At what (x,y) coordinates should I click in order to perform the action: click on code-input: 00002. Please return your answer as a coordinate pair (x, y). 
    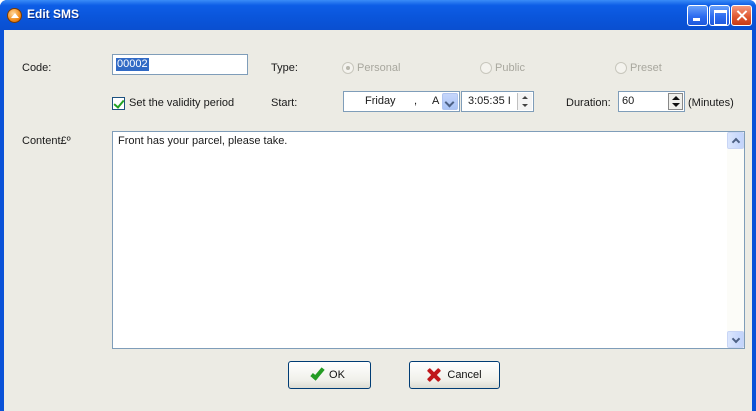
    Looking at the image, I should click on (180, 64).